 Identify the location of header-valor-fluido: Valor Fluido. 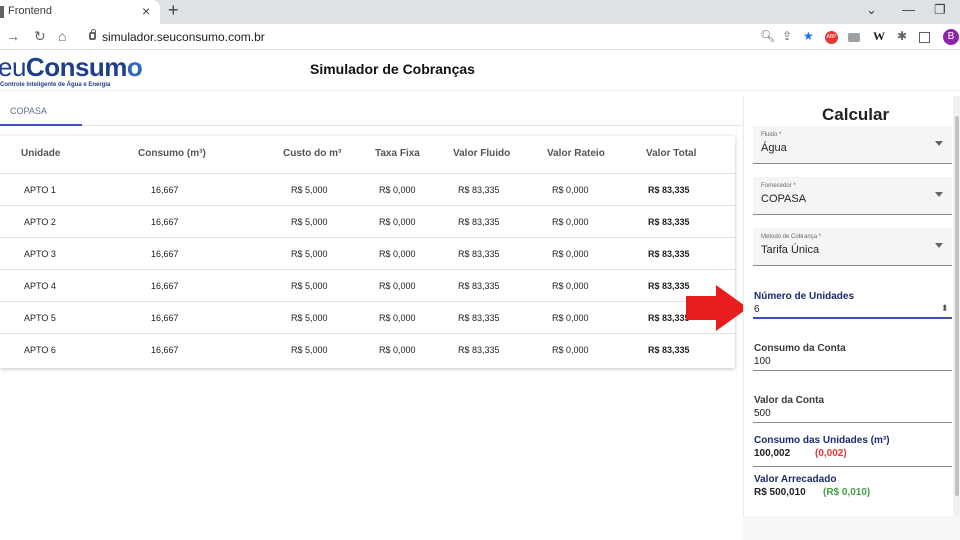
(481, 153).